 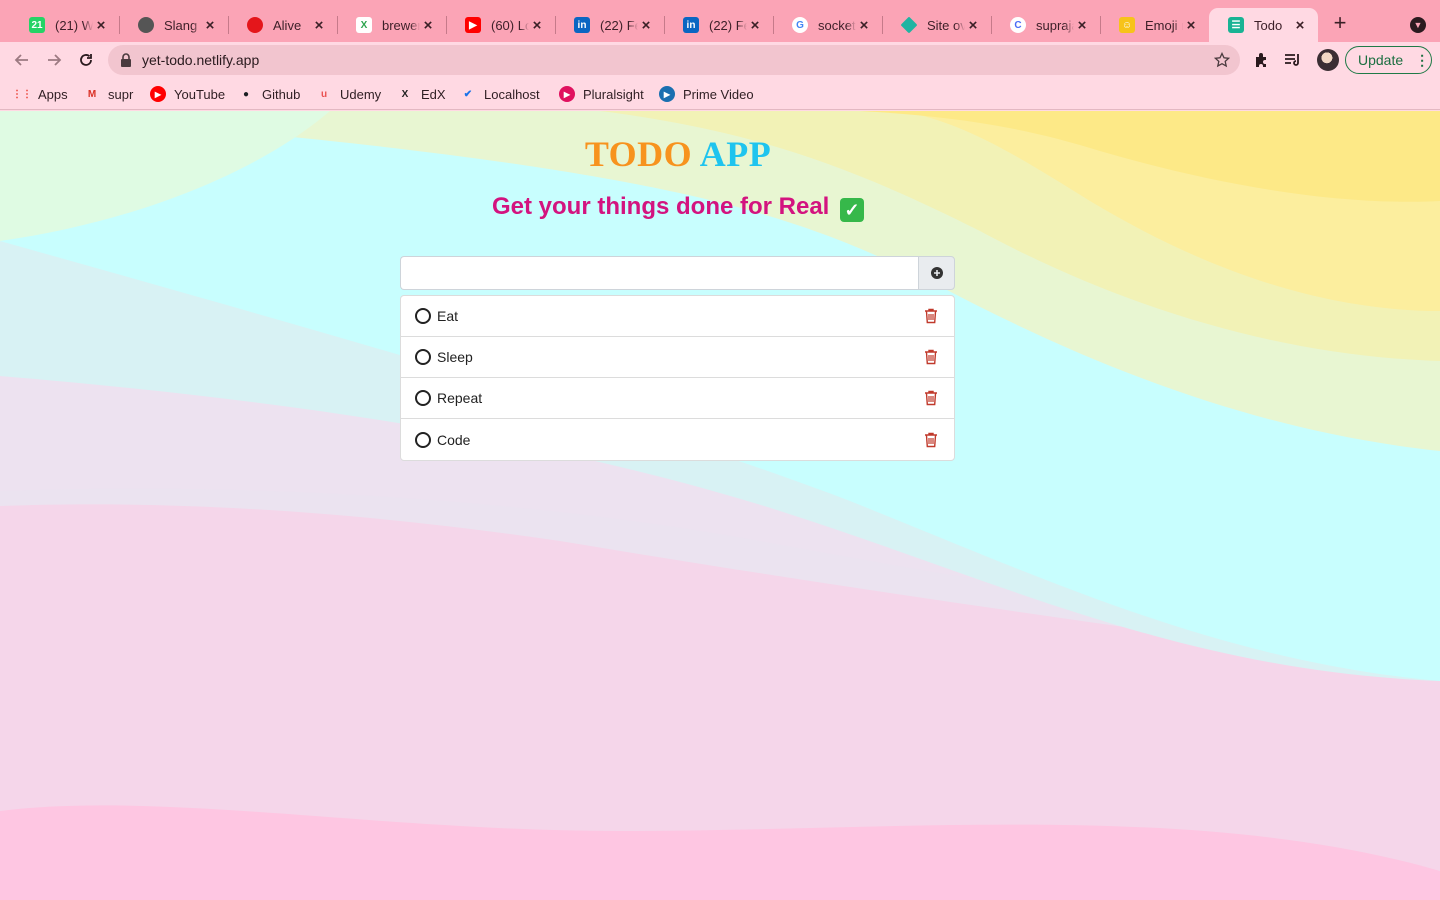 I want to click on youtube-icon: ▶, so click(x=158, y=94).